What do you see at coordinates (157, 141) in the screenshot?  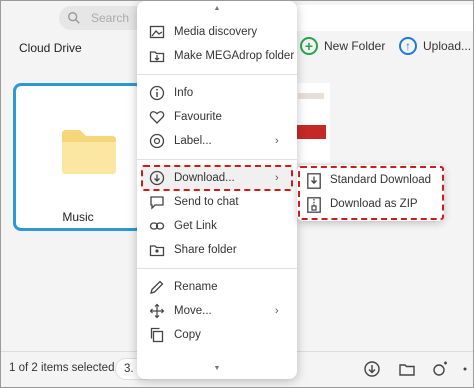 I see `label-icon` at bounding box center [157, 141].